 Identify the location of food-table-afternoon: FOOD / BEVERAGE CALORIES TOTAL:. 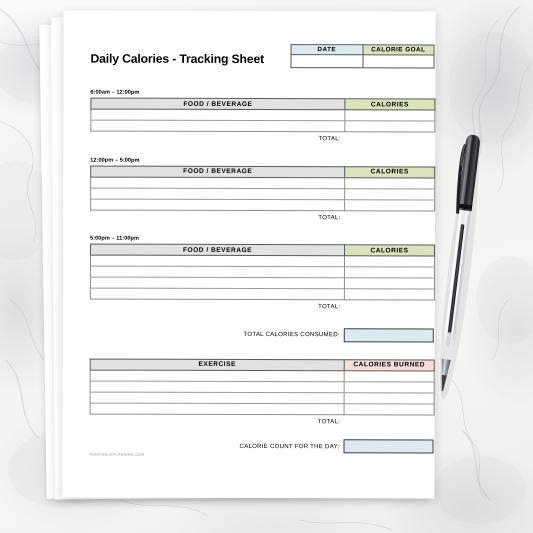
(262, 195).